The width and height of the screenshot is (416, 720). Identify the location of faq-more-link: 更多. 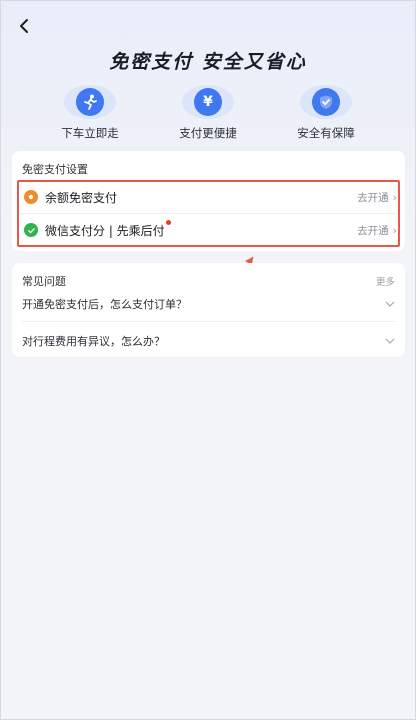
(385, 281).